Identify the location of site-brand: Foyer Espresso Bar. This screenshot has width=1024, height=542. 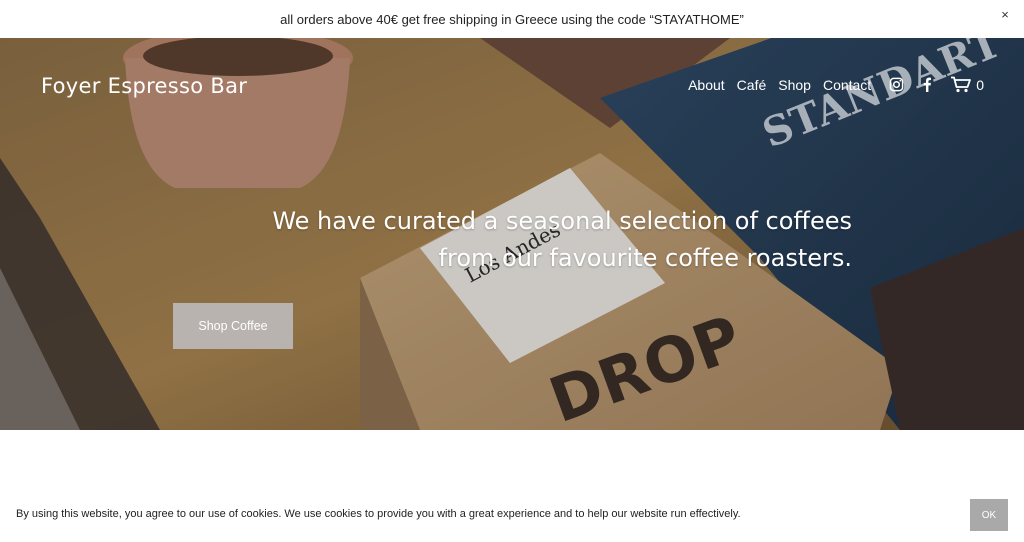
(144, 86).